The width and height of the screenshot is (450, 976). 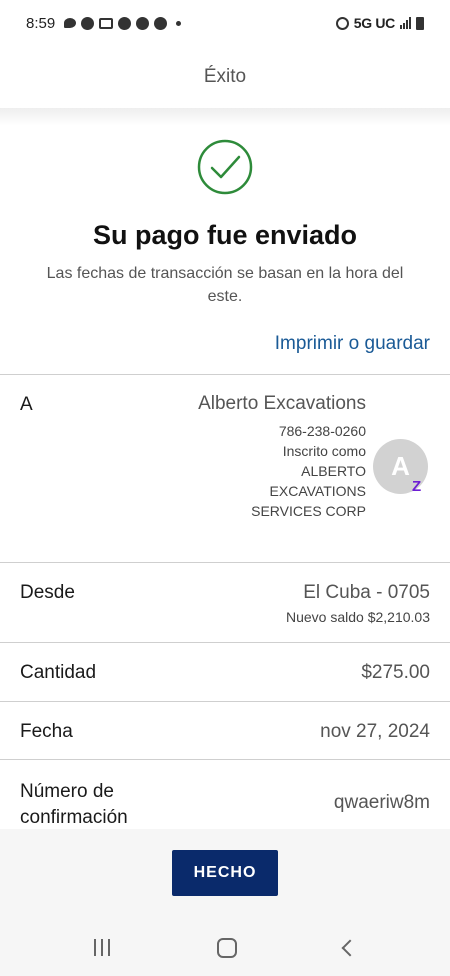 What do you see at coordinates (58, 672) in the screenshot?
I see `amount-label: Cantidad` at bounding box center [58, 672].